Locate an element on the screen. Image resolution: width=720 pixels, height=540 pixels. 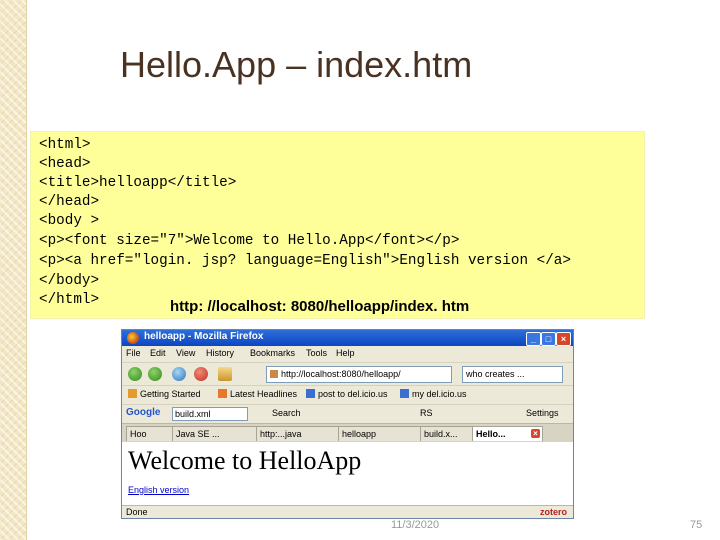
tab: http:...java is located at coordinates (297, 433).